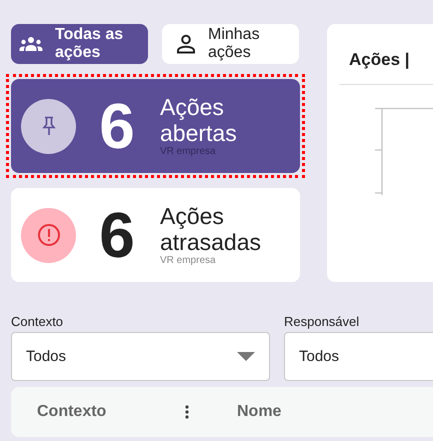 This screenshot has width=433, height=441. What do you see at coordinates (49, 126) in the screenshot?
I see `pushpin-icon` at bounding box center [49, 126].